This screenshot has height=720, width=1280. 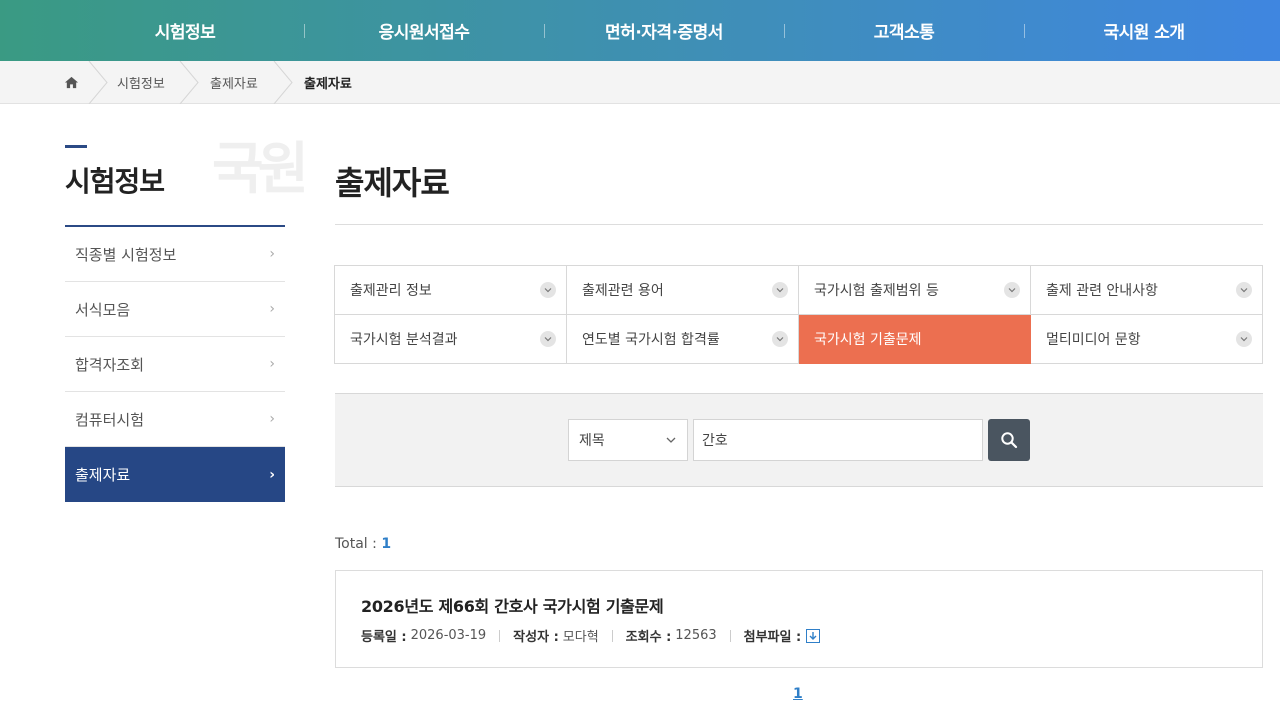 I want to click on home-icon, so click(x=71, y=82).